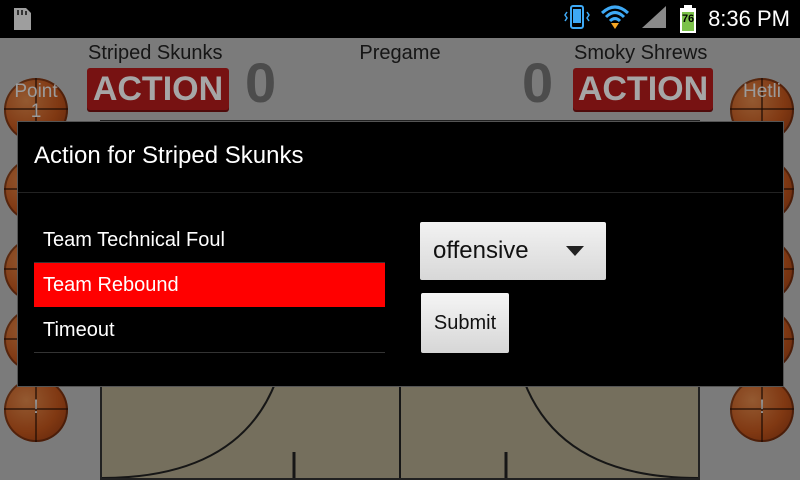  I want to click on wifi-icon, so click(615, 19).